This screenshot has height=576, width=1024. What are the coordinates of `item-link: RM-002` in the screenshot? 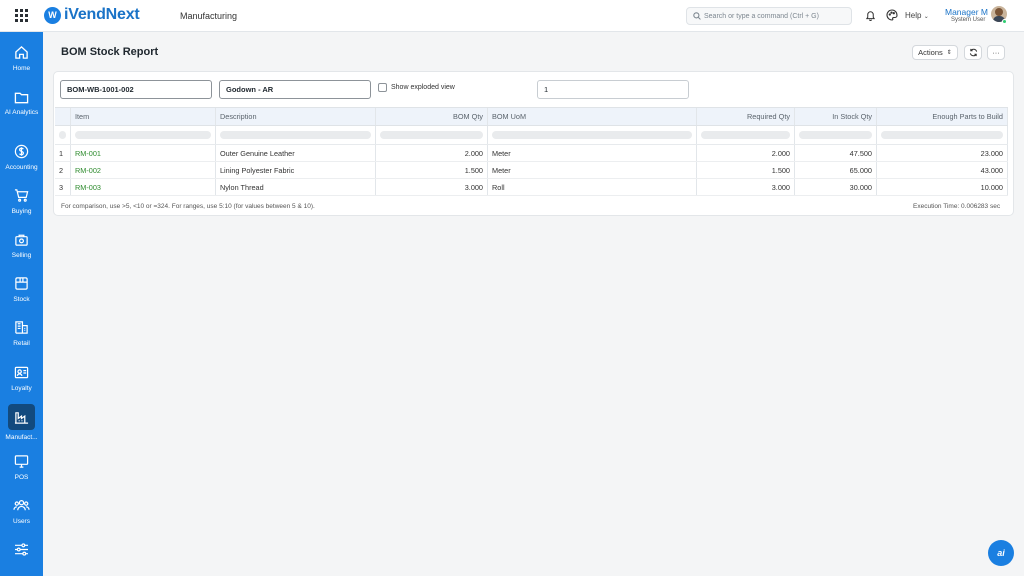 It's located at (143, 170).